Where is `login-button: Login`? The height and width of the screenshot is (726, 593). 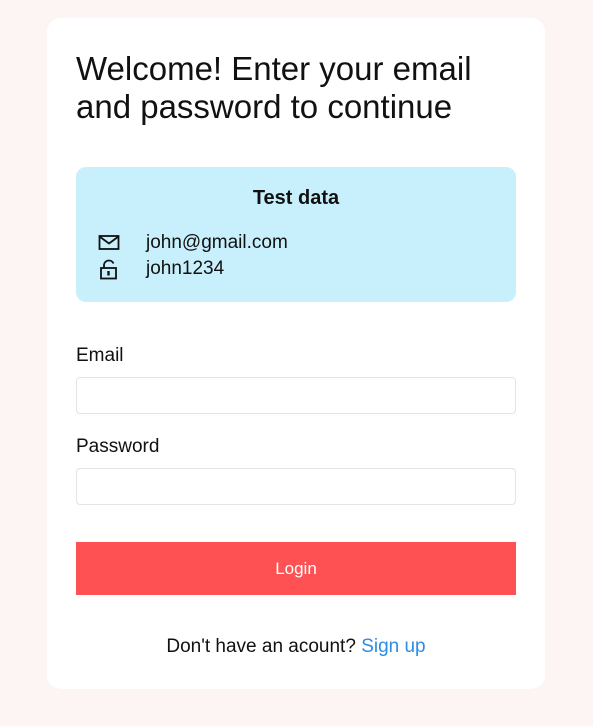 login-button: Login is located at coordinates (296, 568).